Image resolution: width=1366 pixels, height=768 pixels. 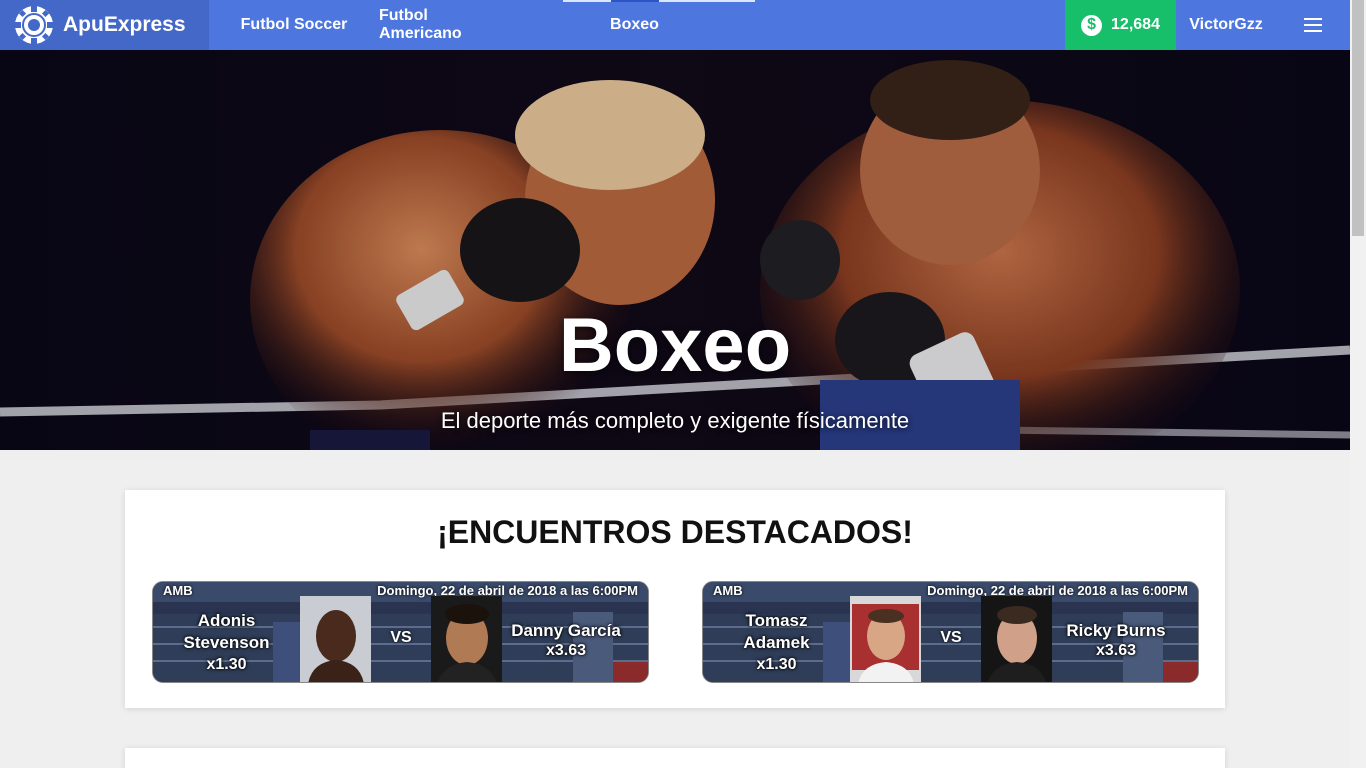 I want to click on fighter-left: Tomasz Adamek x1.30, so click(x=776, y=643).